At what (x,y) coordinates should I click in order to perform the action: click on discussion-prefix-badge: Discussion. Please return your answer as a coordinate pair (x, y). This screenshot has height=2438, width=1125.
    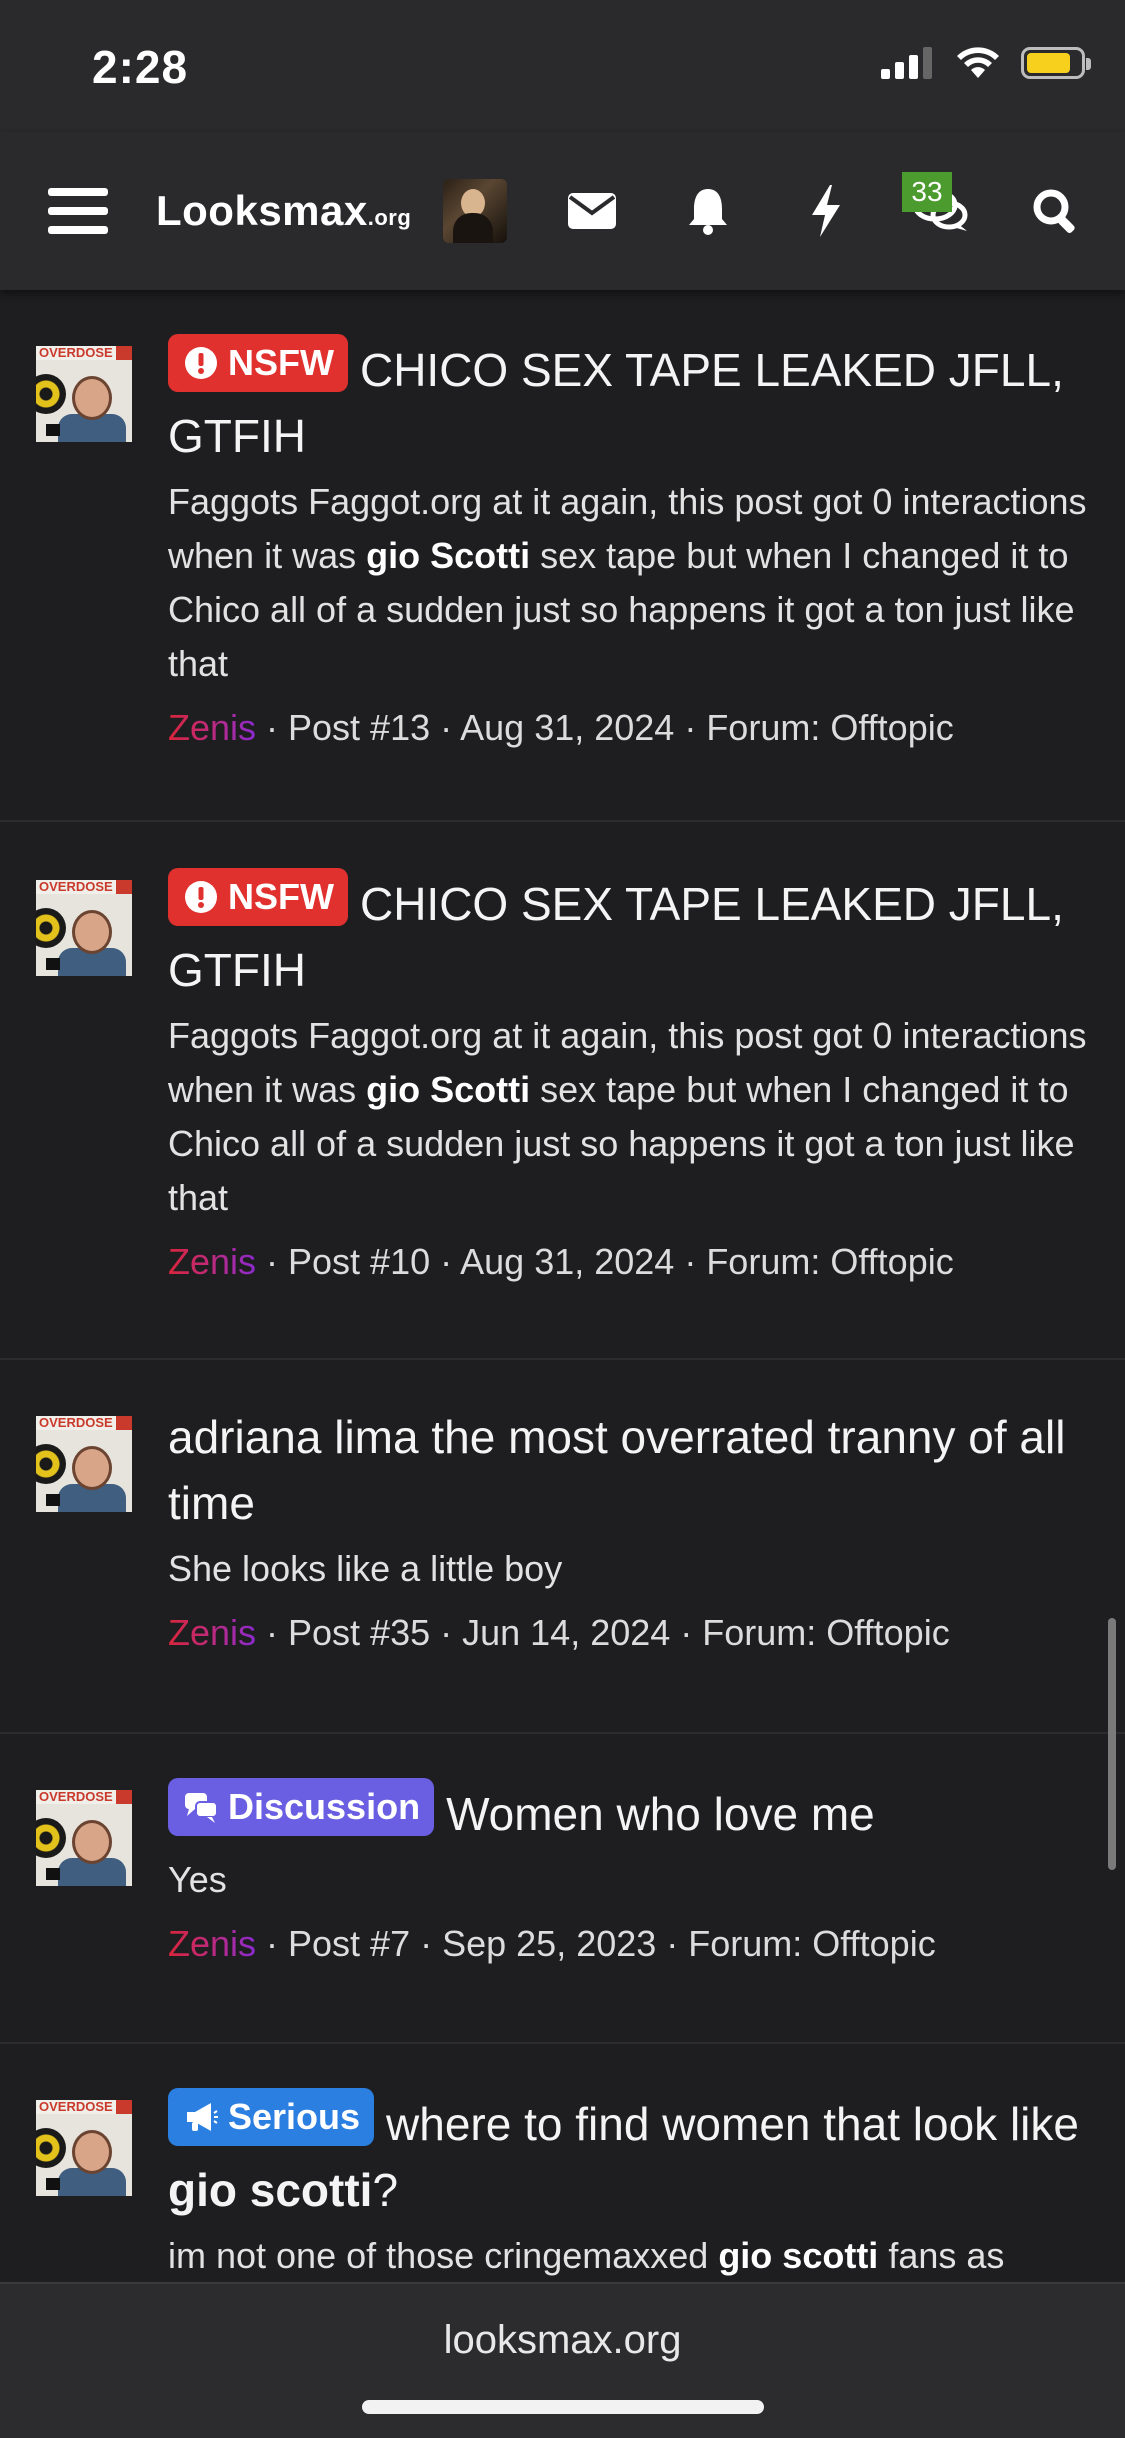
    Looking at the image, I should click on (301, 1807).